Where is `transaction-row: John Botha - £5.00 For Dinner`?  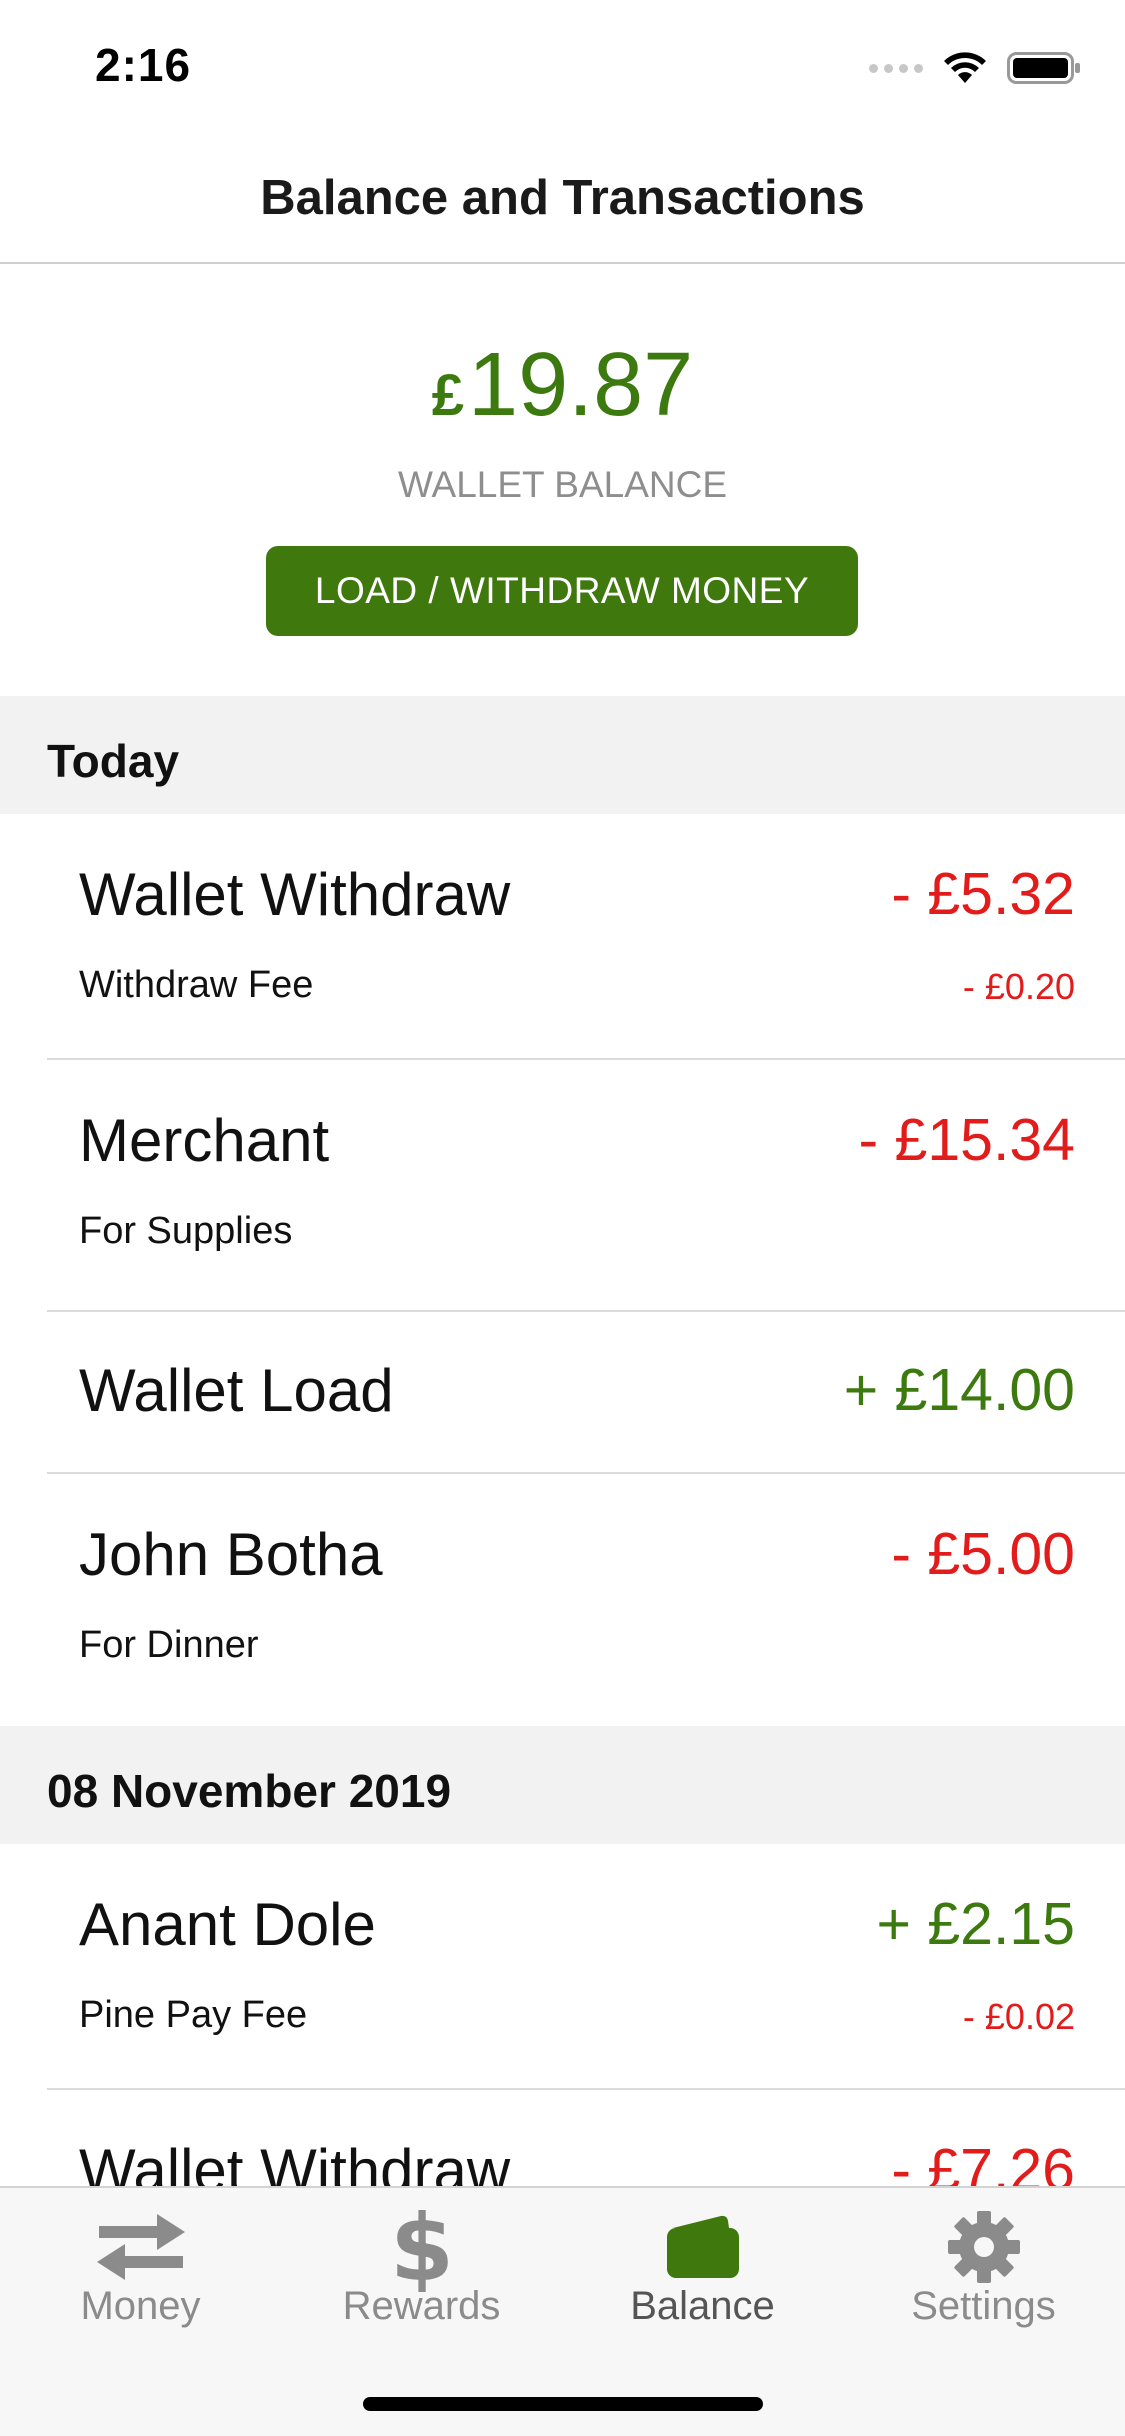
transaction-row: John Botha - £5.00 For Dinner is located at coordinates (562, 1600).